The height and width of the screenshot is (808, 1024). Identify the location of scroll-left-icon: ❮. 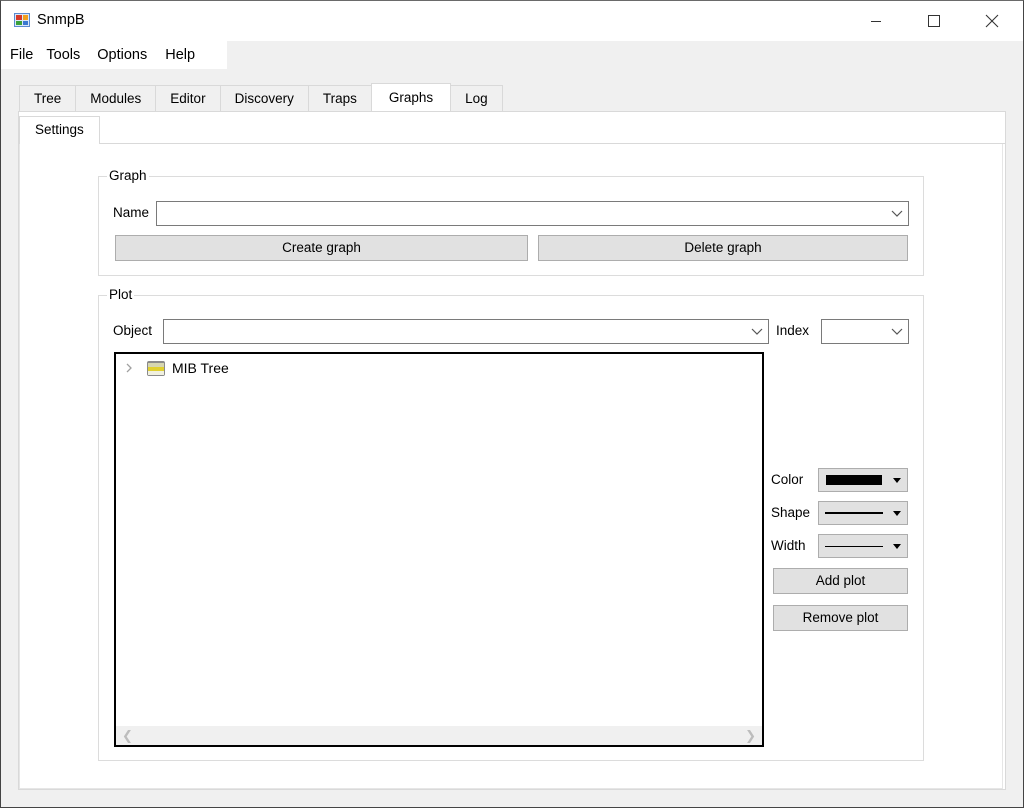
(127, 736).